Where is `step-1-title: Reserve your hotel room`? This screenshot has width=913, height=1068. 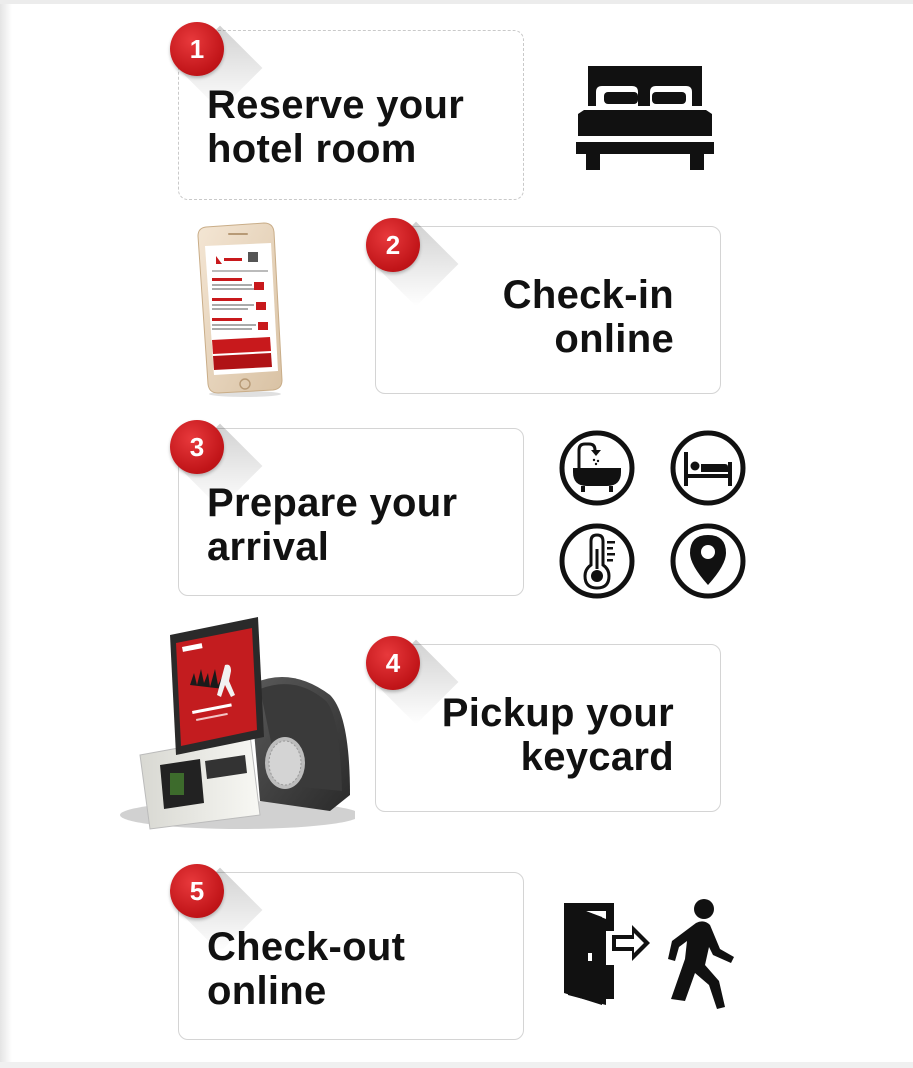 step-1-title: Reserve your hotel room is located at coordinates (335, 127).